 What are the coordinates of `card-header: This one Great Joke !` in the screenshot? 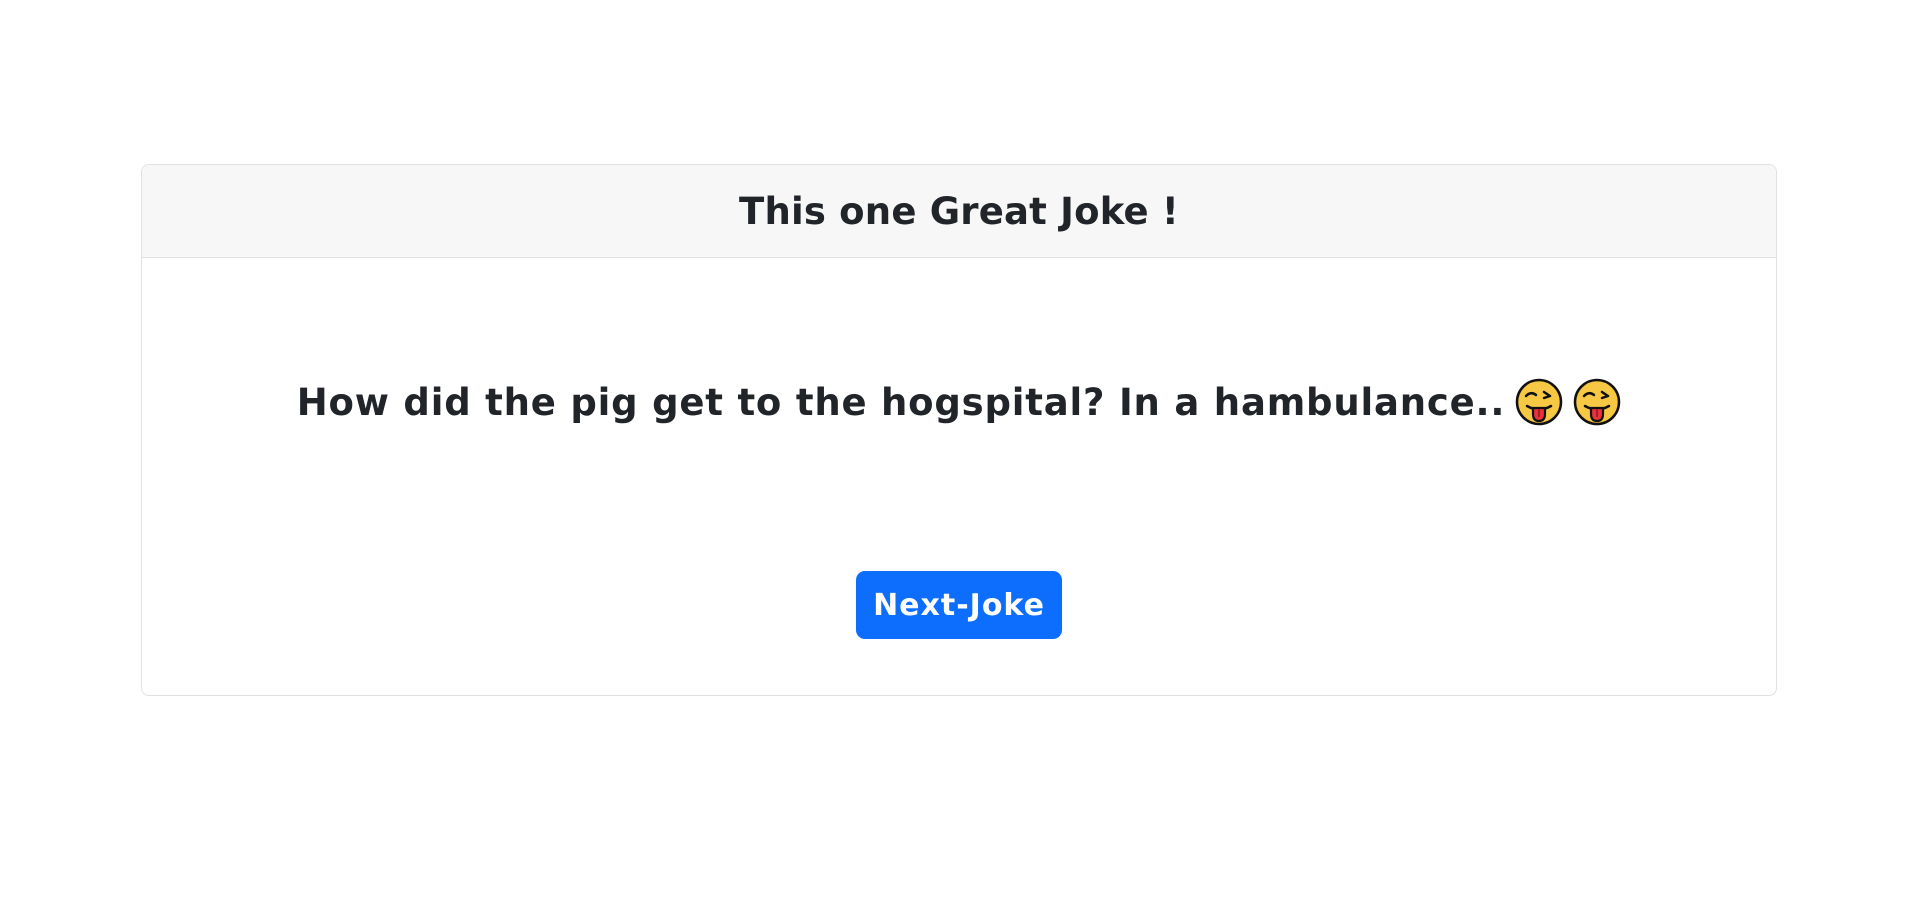 It's located at (959, 211).